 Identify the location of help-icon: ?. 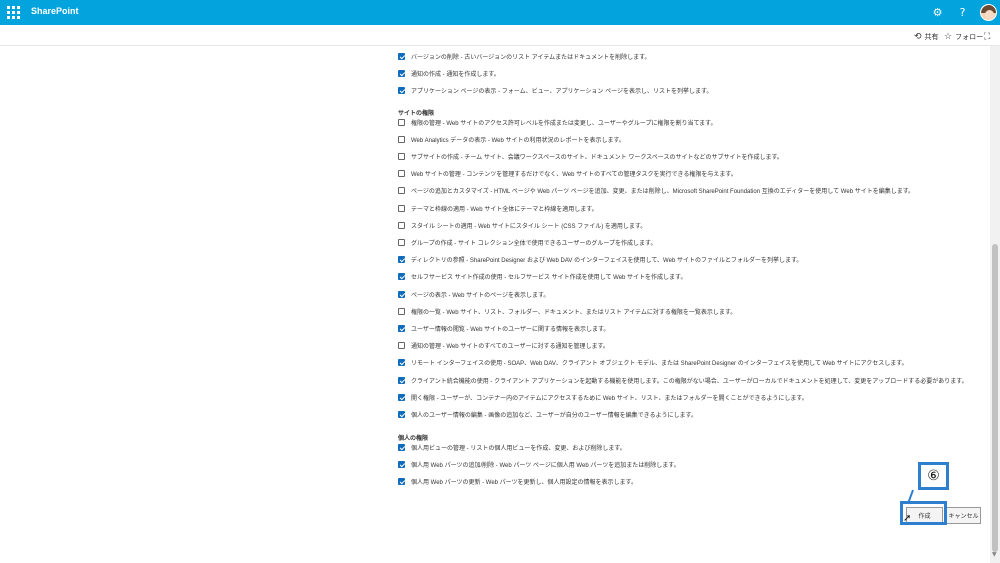
(962, 12).